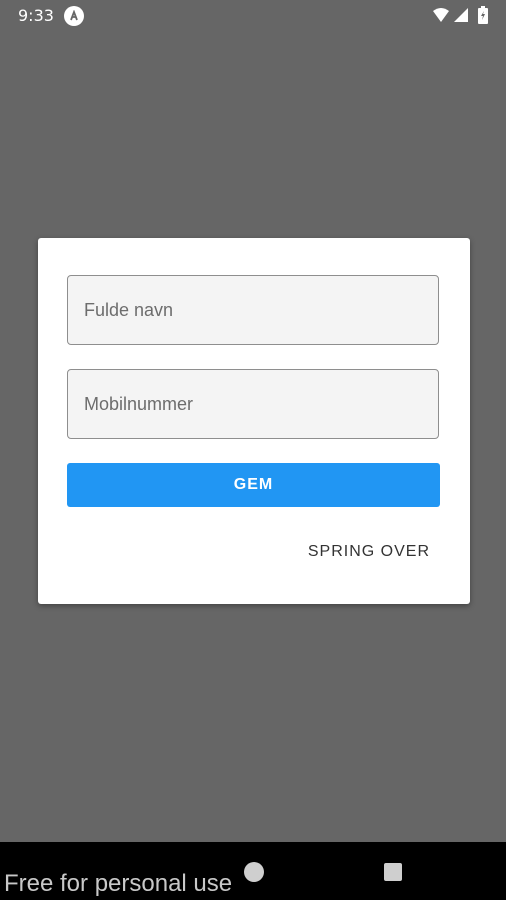 This screenshot has height=900, width=506. What do you see at coordinates (253, 16) in the screenshot?
I see `status-bar: 9:33` at bounding box center [253, 16].